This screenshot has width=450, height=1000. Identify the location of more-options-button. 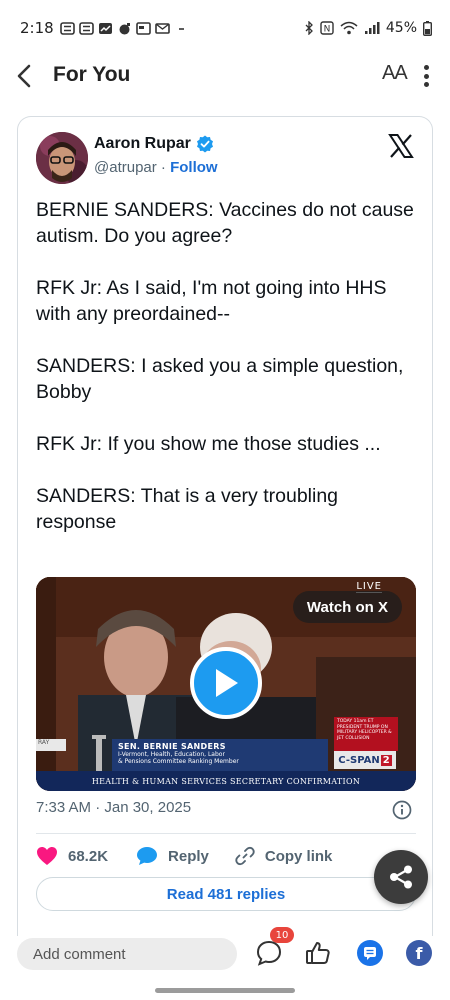
(426, 76).